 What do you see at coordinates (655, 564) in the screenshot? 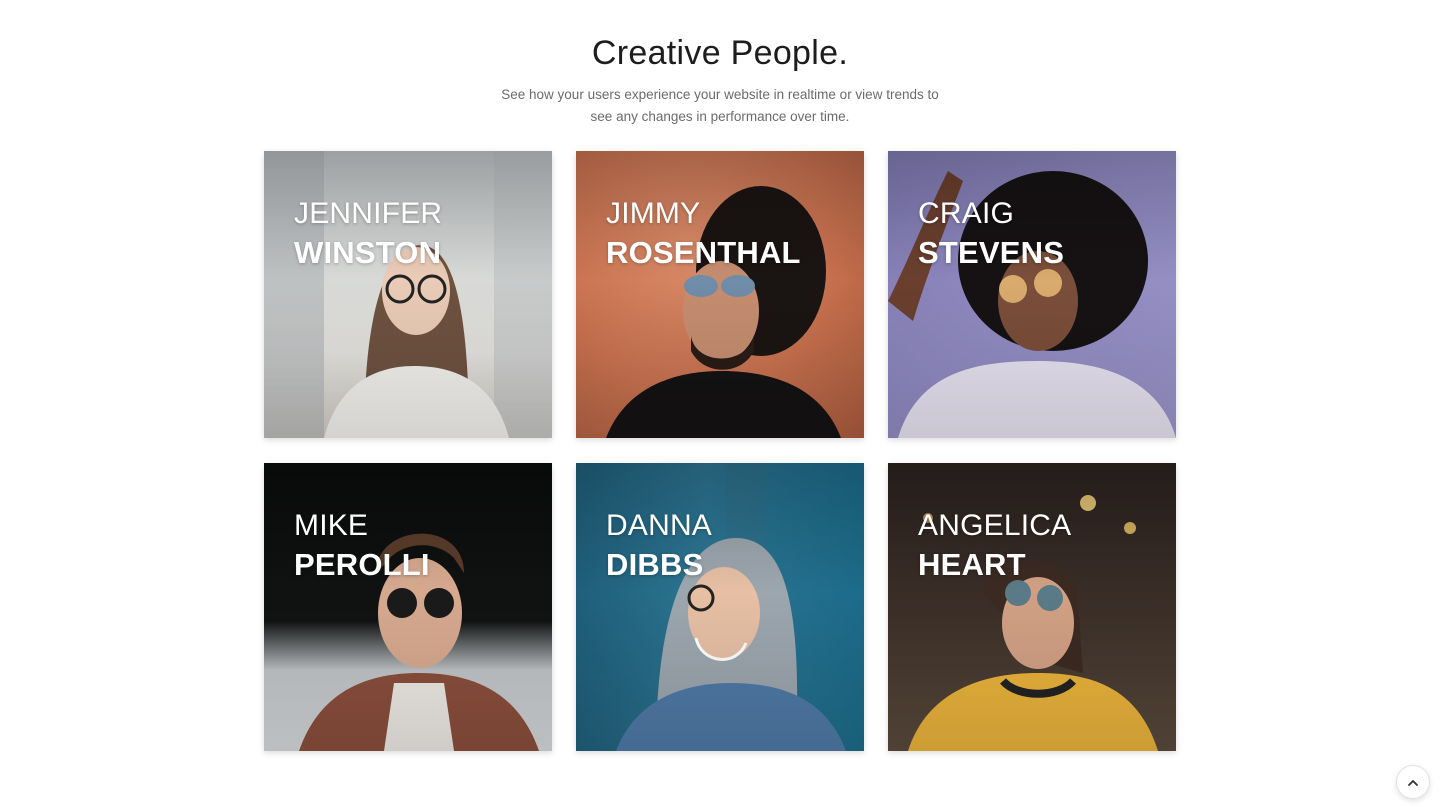
I see `person-last-name: DIBBS` at bounding box center [655, 564].